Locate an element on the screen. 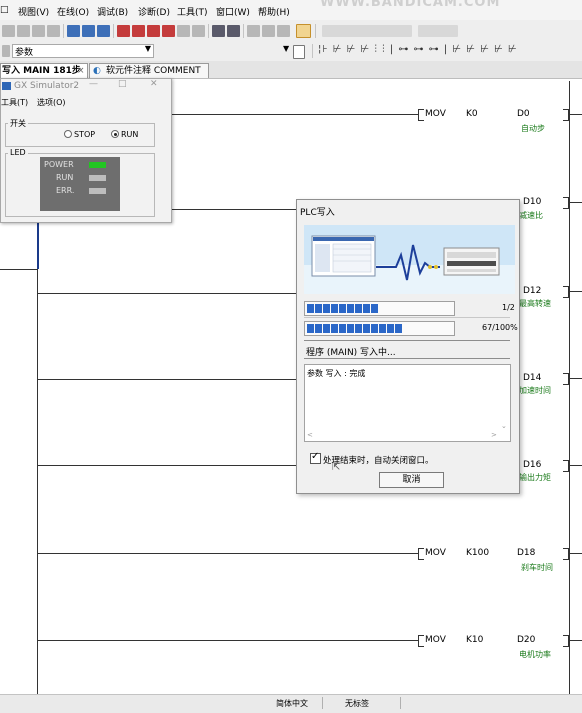 This screenshot has height=713, width=582. tab-comment: ◐ 软元件注释 COMMENT is located at coordinates (149, 70).